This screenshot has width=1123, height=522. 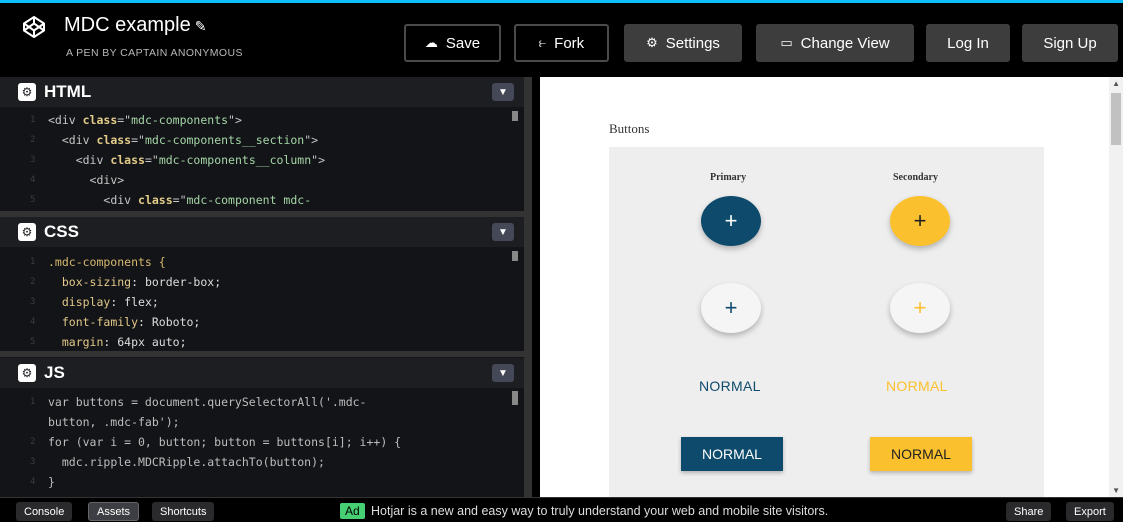 I want to click on code-text: <div>, so click(x=107, y=180).